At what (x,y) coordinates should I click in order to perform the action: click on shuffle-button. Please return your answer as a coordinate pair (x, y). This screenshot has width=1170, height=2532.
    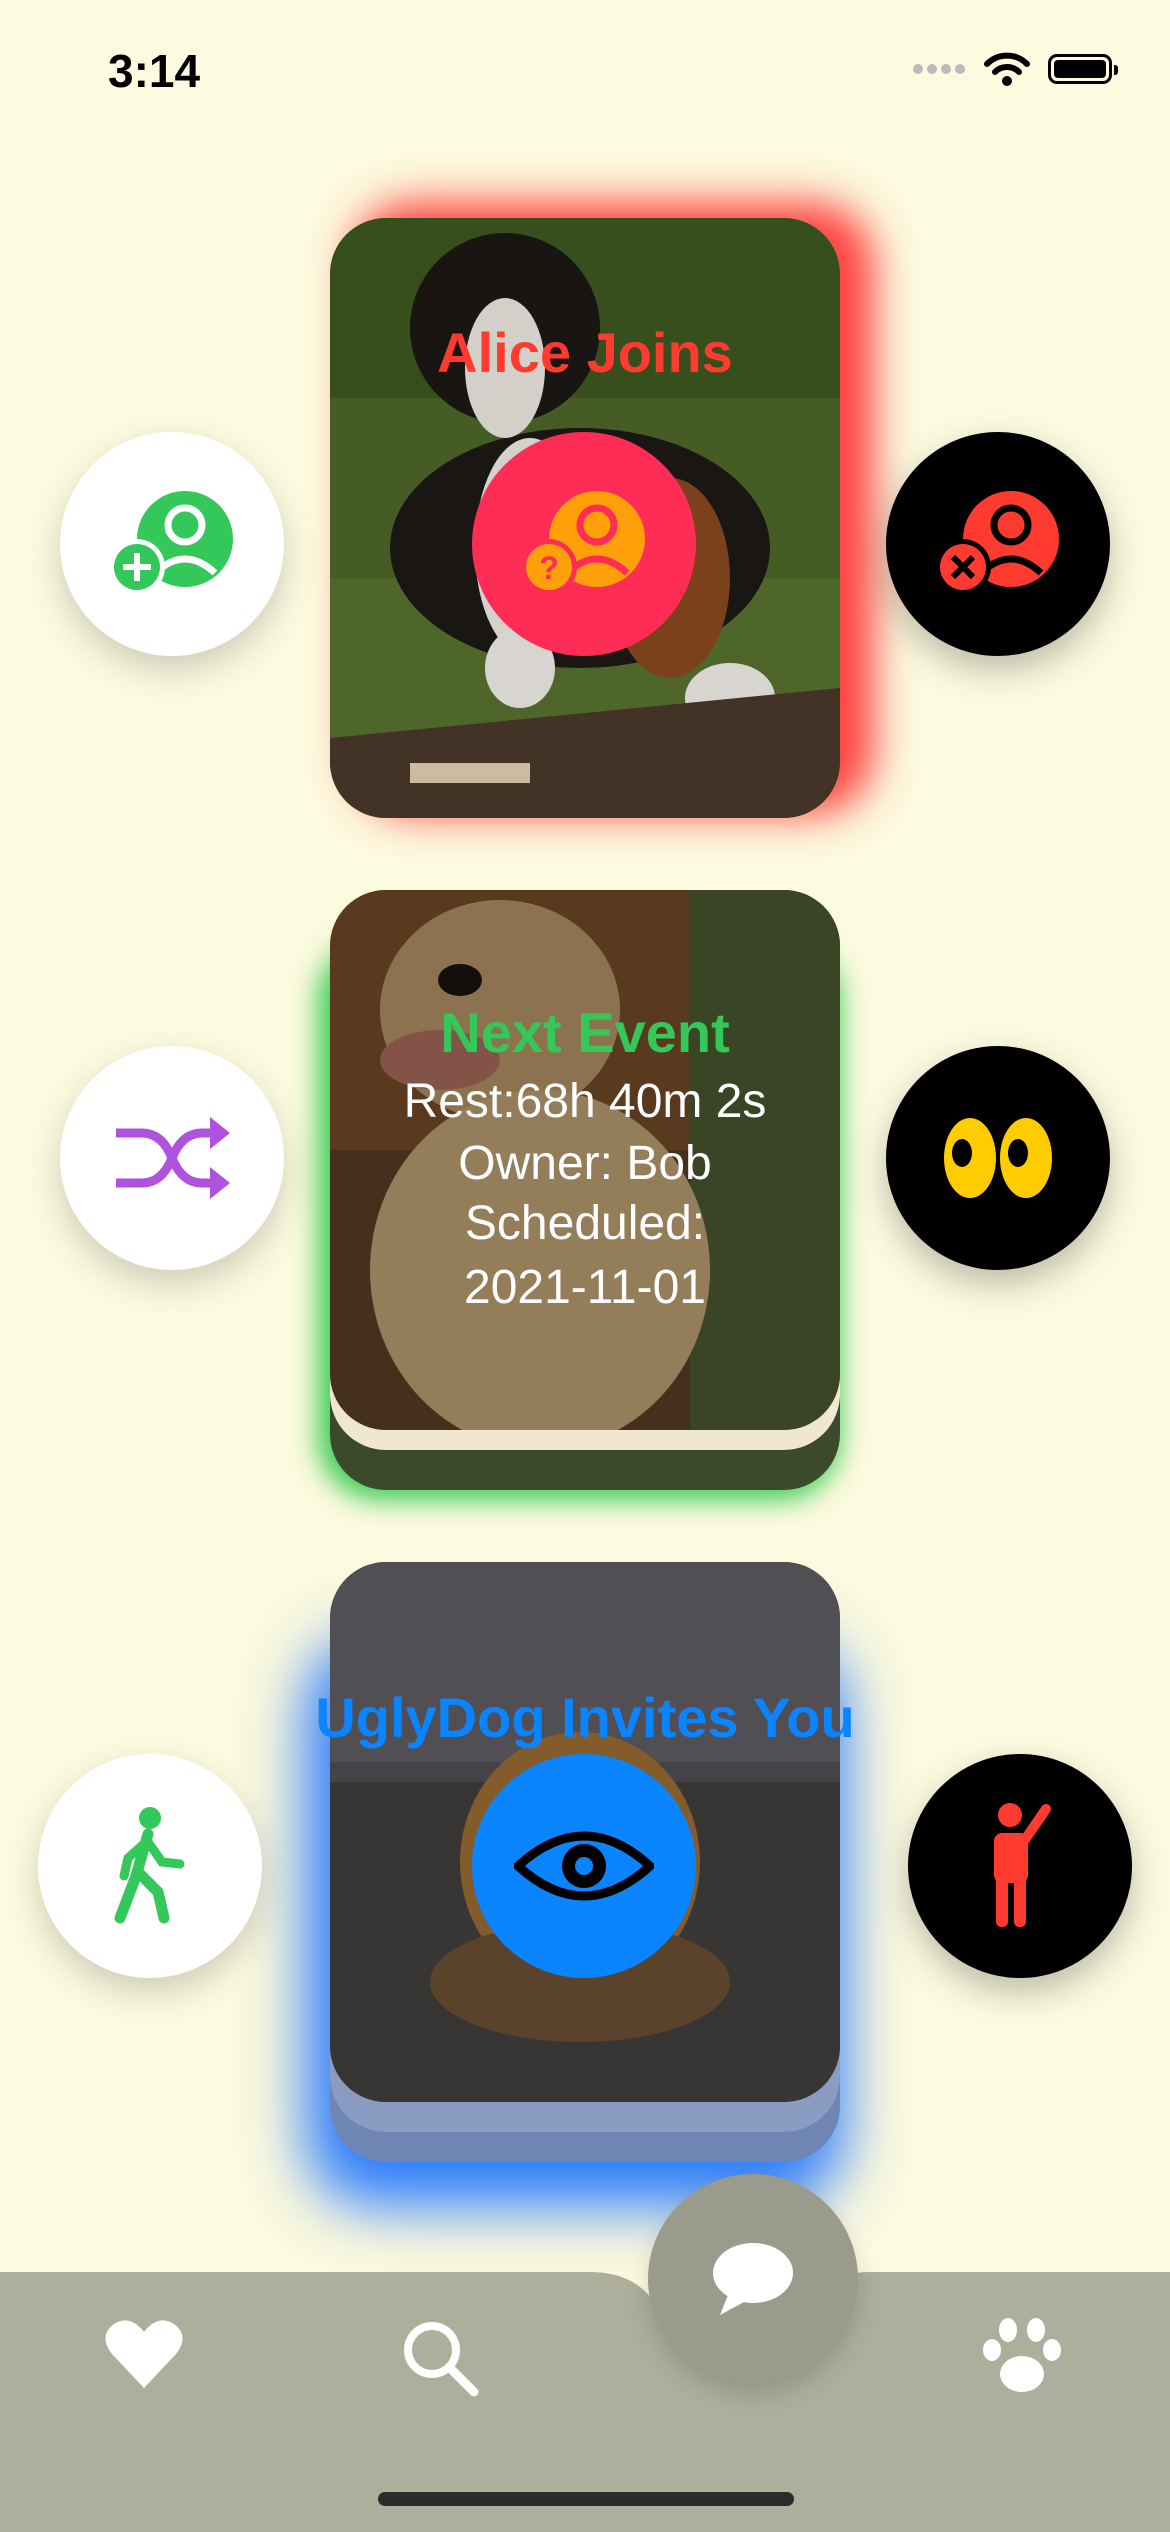
    Looking at the image, I should click on (172, 1158).